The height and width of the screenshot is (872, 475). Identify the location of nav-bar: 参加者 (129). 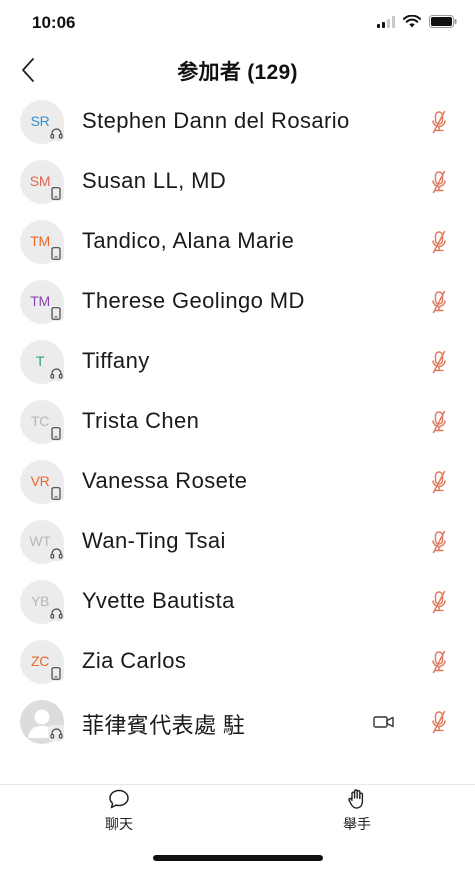
(237, 70).